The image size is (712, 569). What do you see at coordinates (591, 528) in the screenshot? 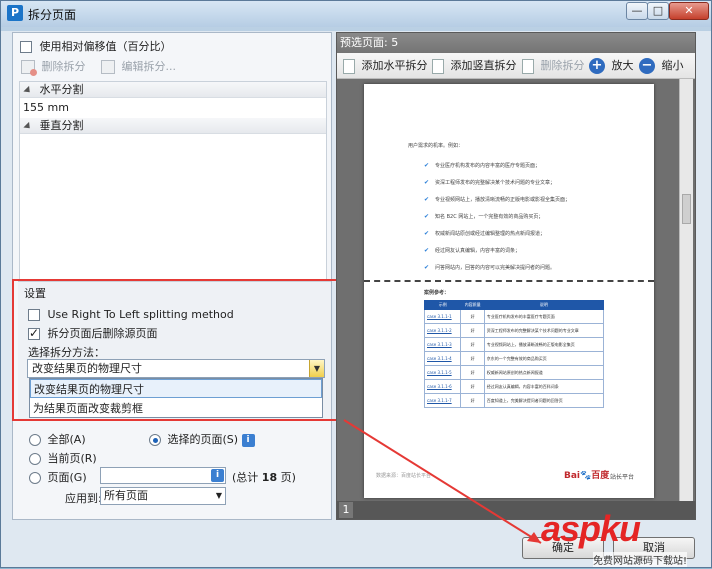
I see `watermark-logo: aspku` at bounding box center [591, 528].